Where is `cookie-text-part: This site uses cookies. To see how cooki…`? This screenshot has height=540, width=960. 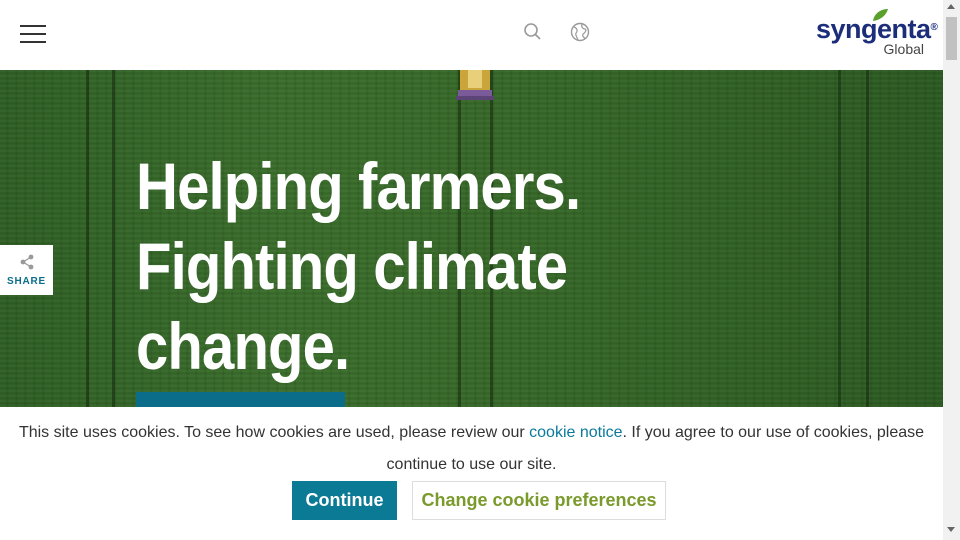
cookie-text-part: This site uses cookies. To see how cooki… is located at coordinates (274, 432).